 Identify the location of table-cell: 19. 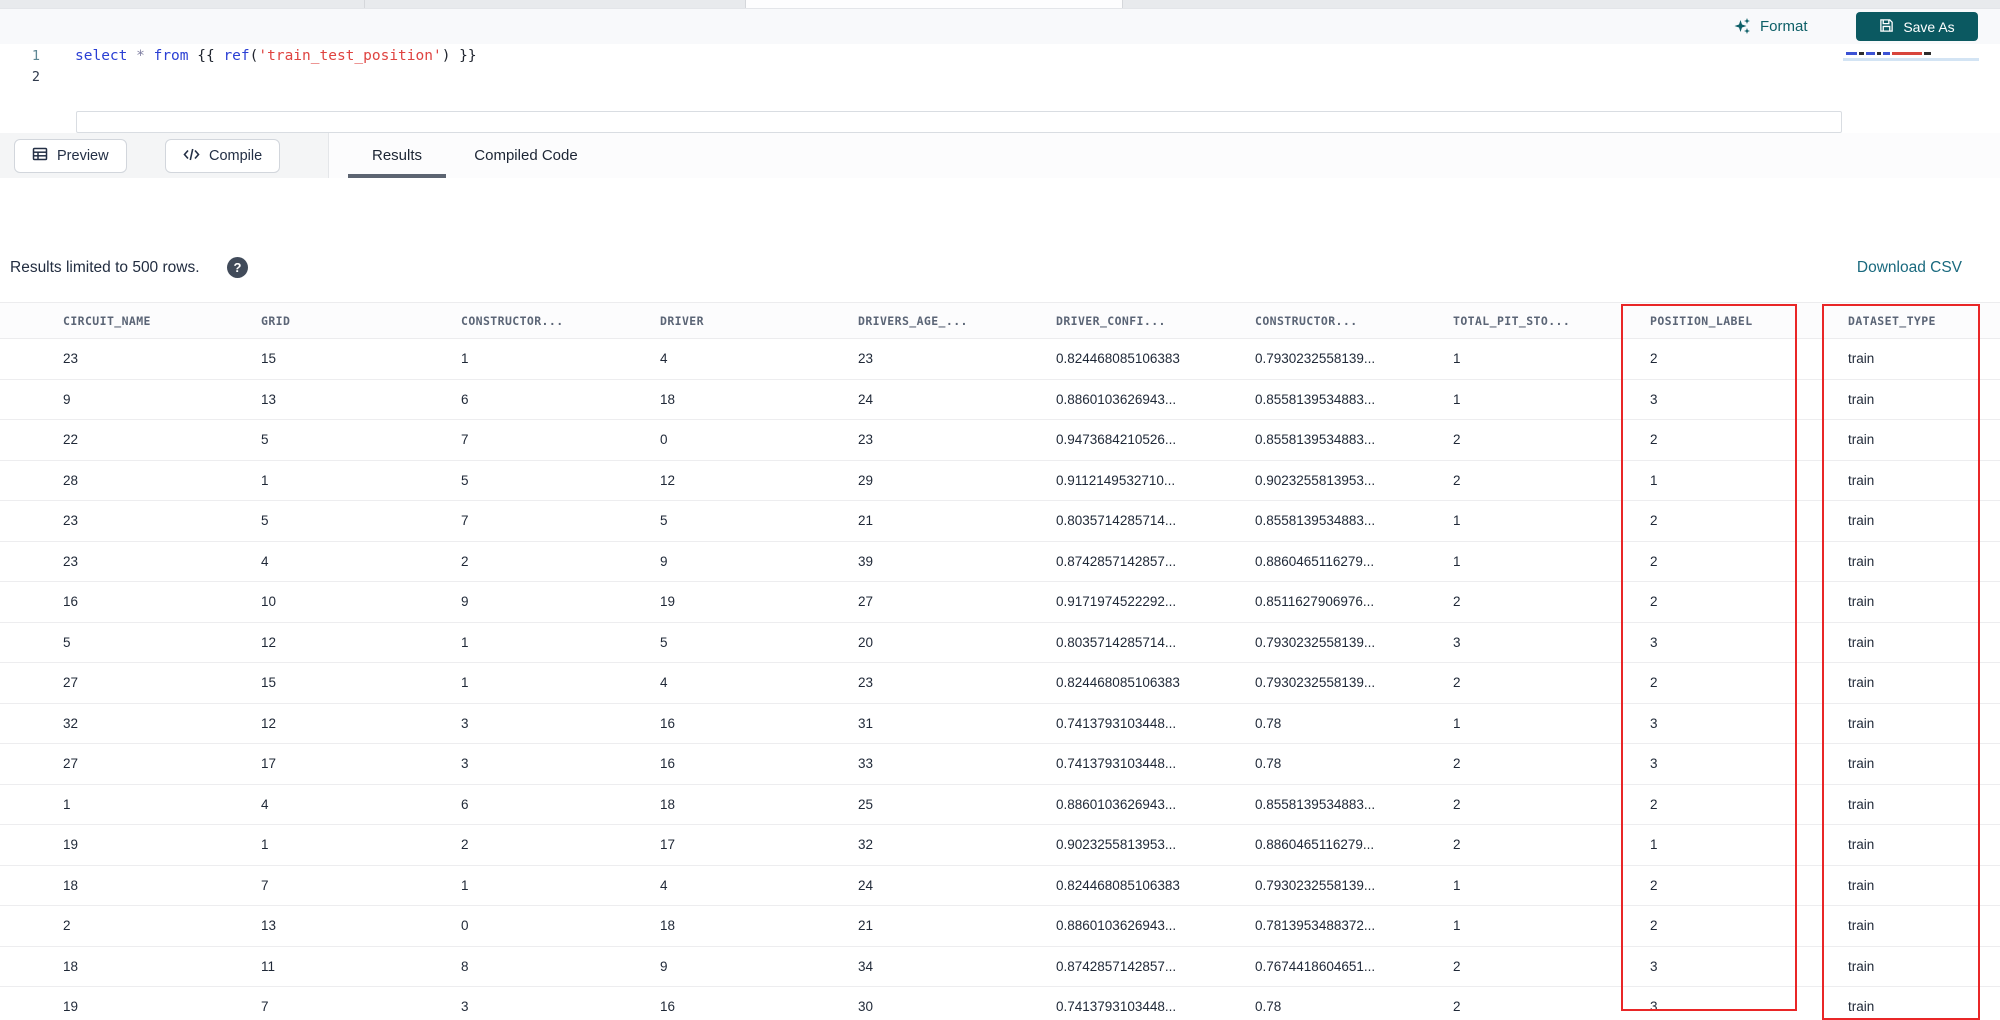
(71, 845).